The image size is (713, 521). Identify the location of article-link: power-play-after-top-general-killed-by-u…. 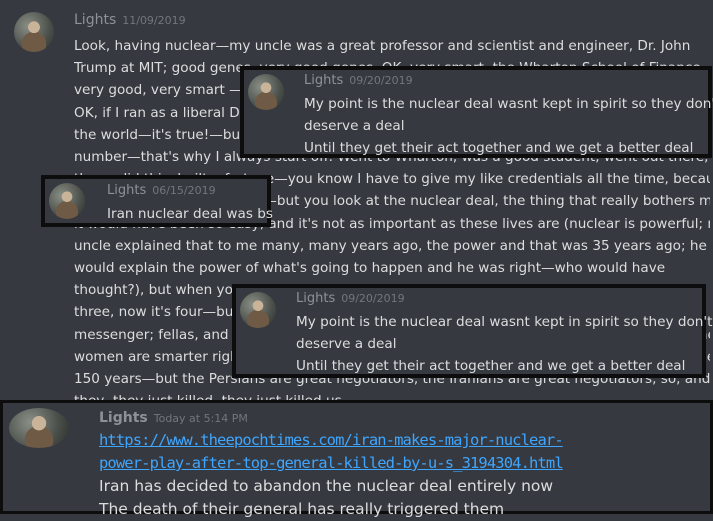
(331, 463).